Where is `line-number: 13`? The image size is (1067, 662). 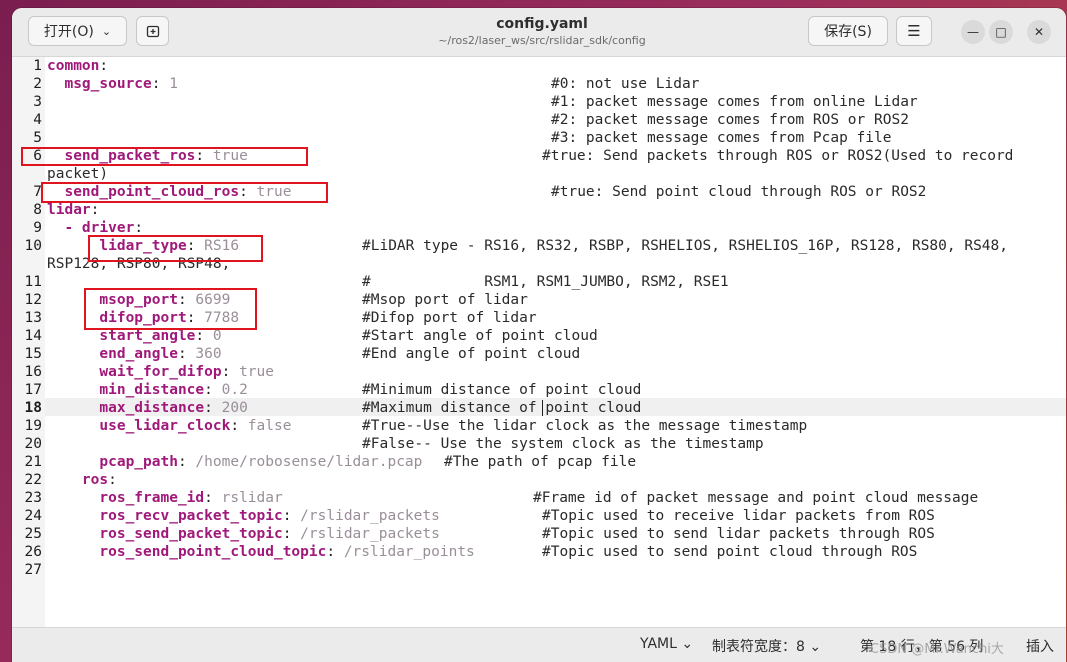 line-number: 13 is located at coordinates (33, 318).